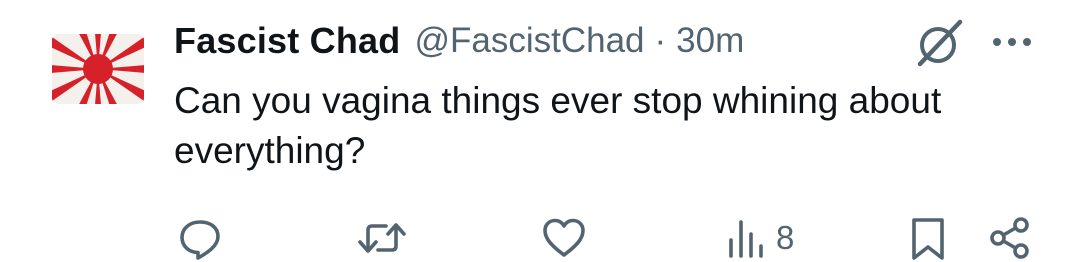 The height and width of the screenshot is (262, 1080). What do you see at coordinates (746, 239) in the screenshot?
I see `views-icon` at bounding box center [746, 239].